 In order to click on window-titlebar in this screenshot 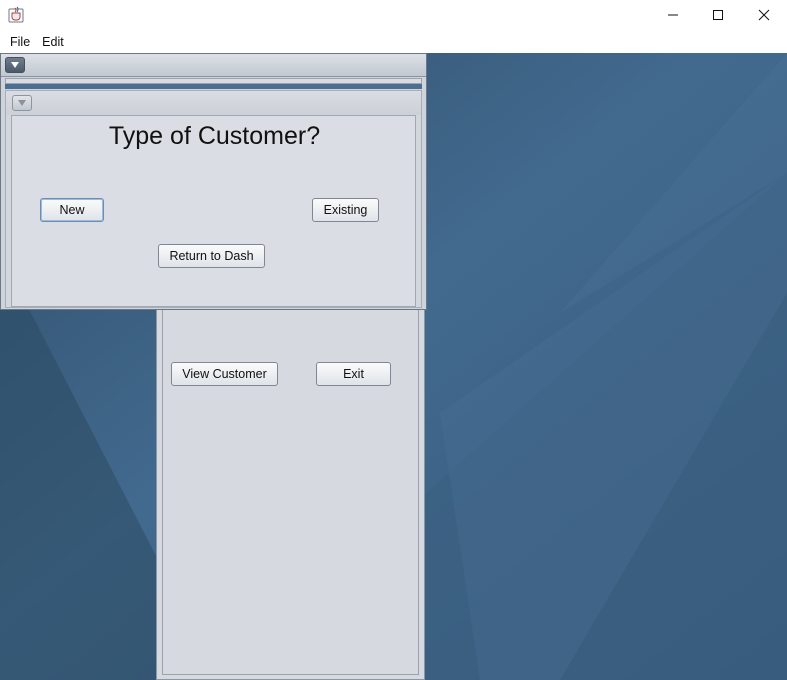, I will do `click(393, 15)`.